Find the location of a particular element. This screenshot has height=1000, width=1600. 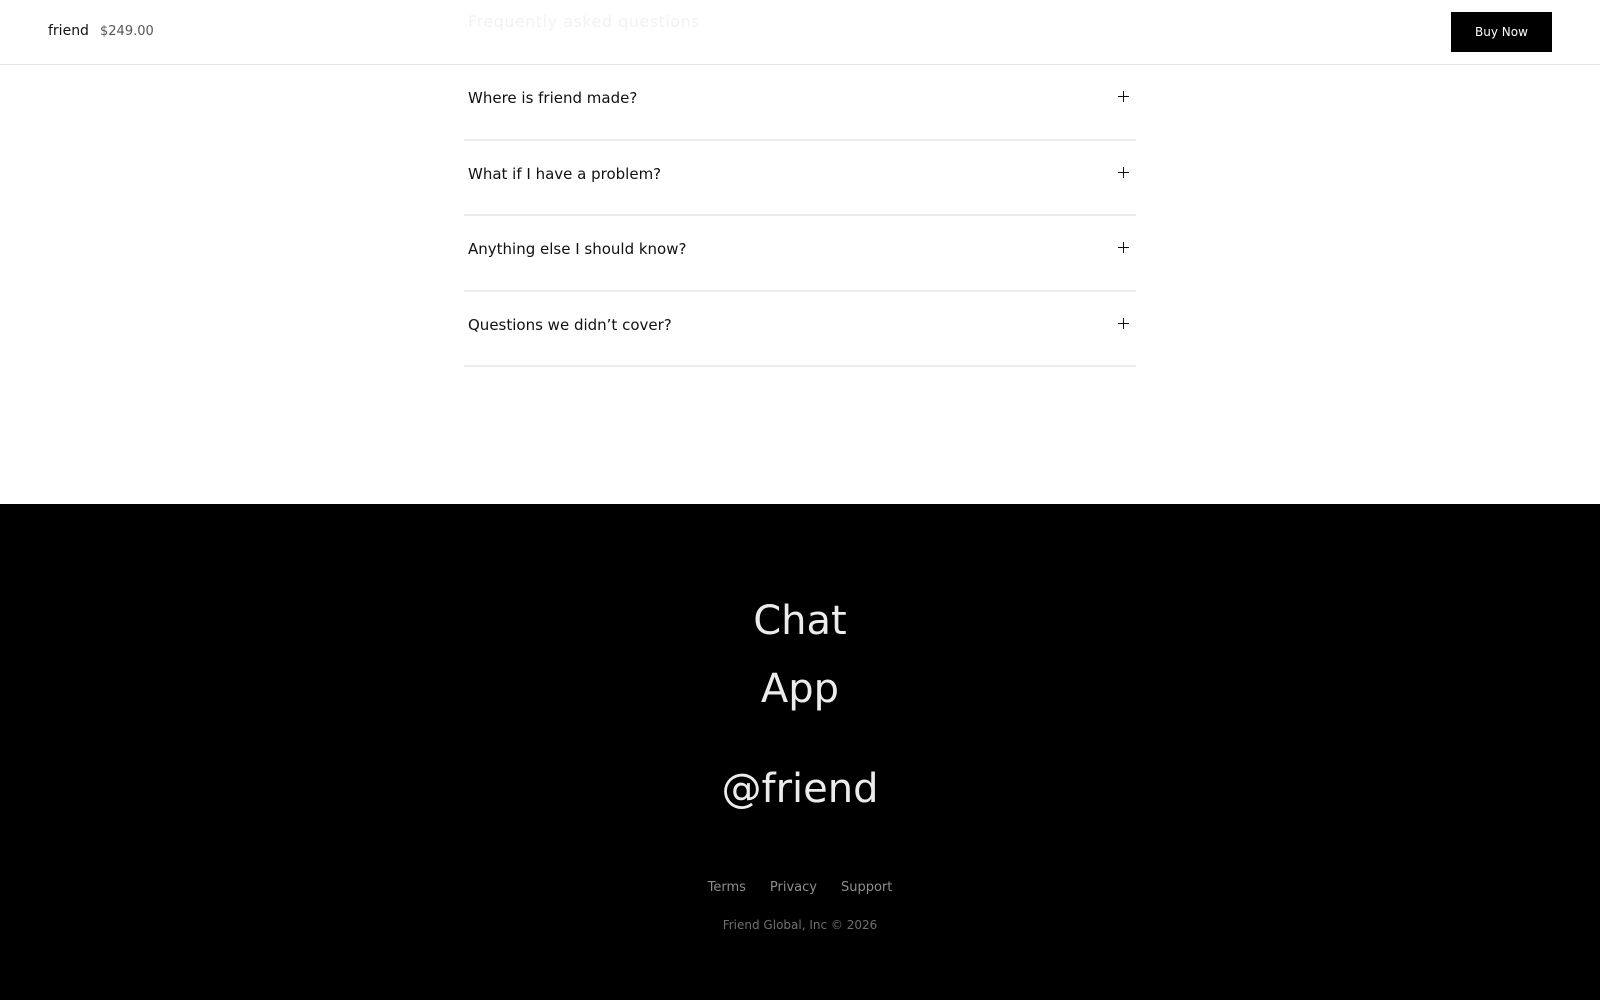

footer-nav: Terms Privacy Support is located at coordinates (800, 887).